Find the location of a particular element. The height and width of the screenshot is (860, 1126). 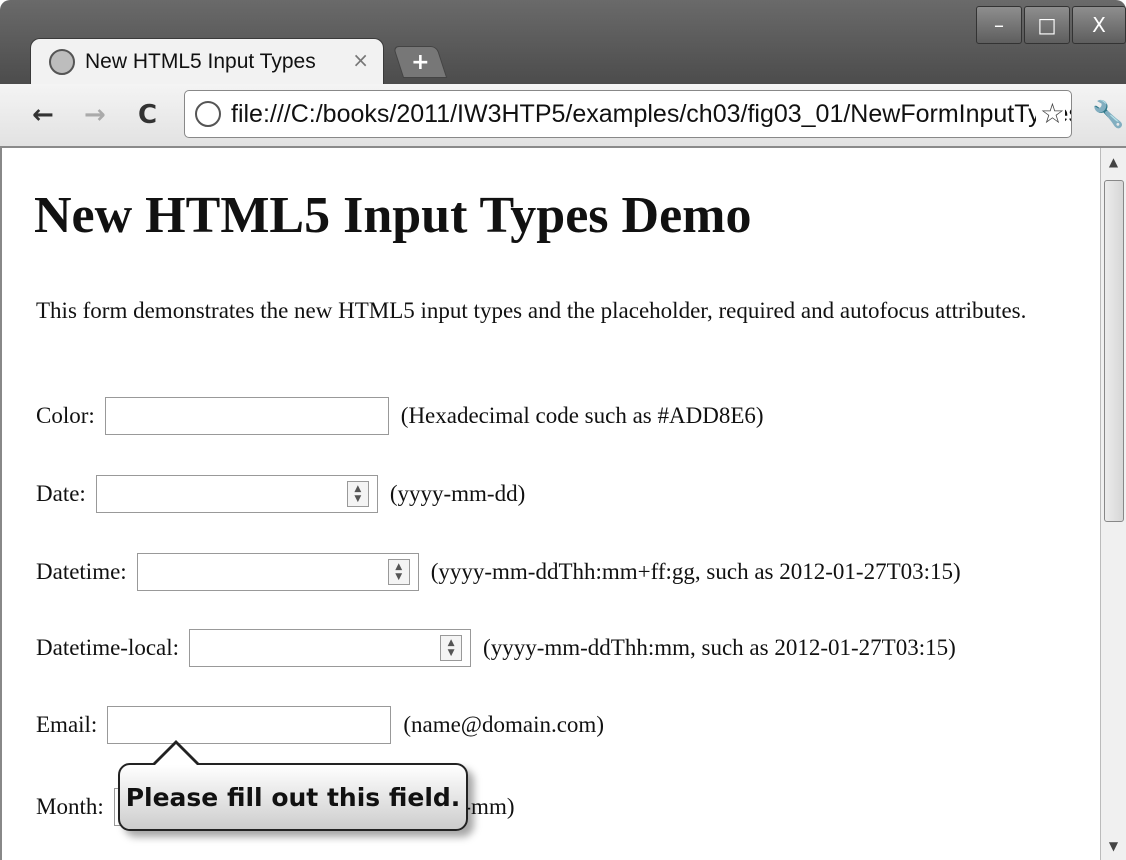

forward-button: → is located at coordinates (95, 115).